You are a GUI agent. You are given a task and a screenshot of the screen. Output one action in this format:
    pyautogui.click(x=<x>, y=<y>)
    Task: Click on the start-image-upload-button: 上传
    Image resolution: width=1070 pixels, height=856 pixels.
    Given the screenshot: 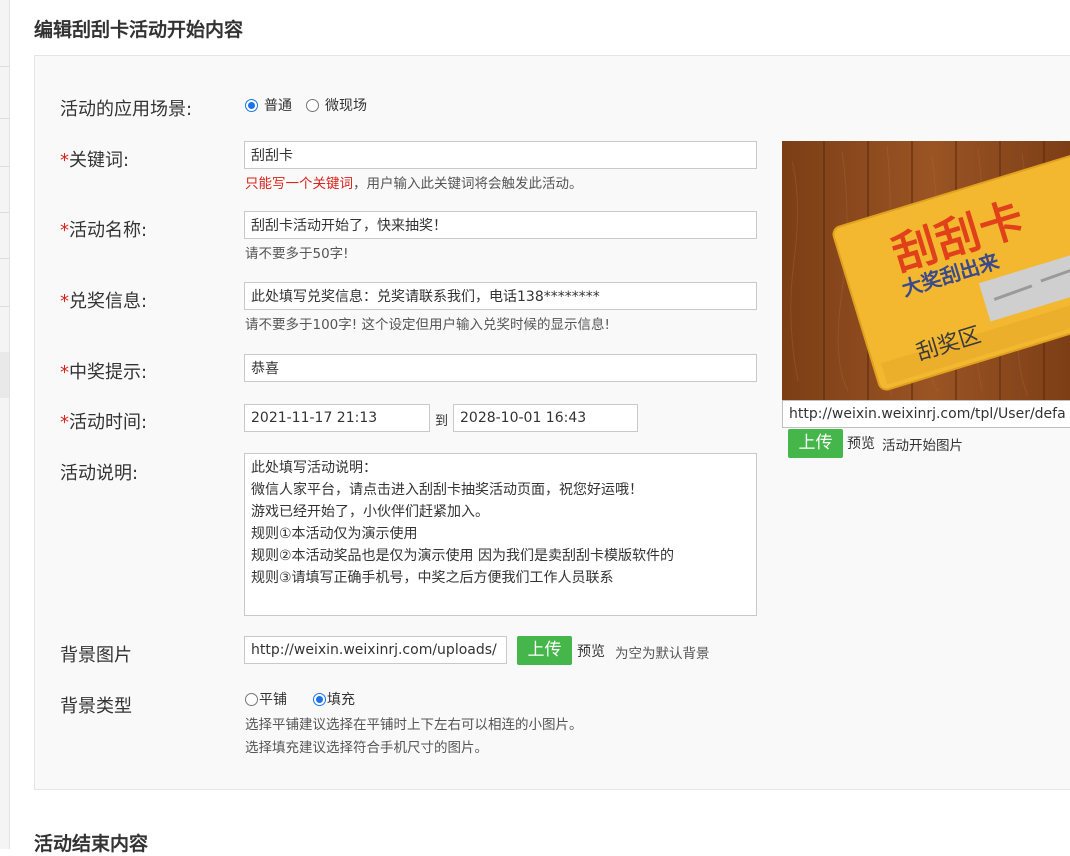 What is the action you would take?
    pyautogui.click(x=815, y=443)
    